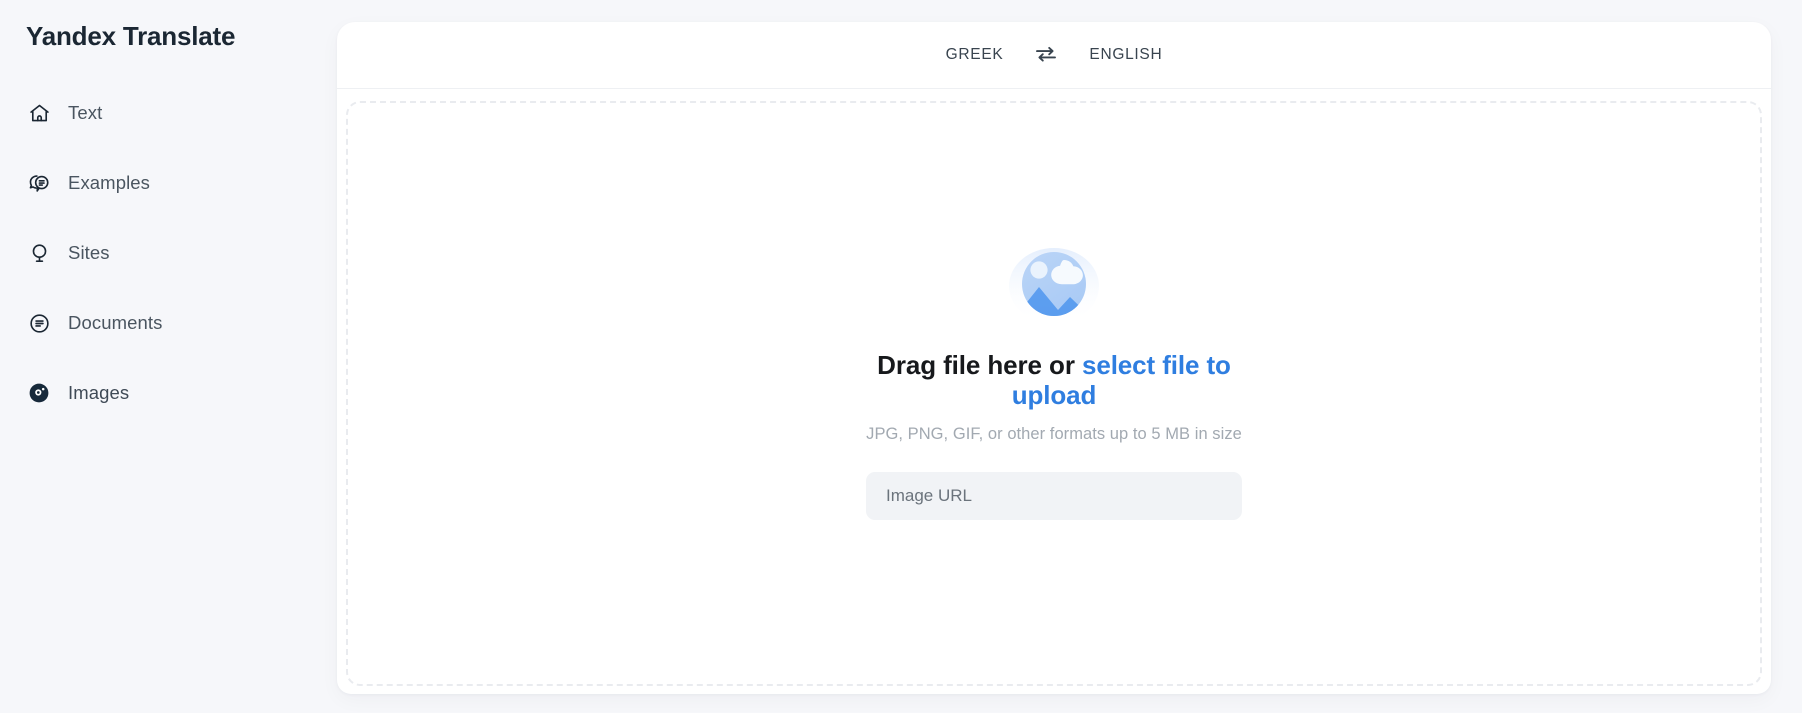  I want to click on swap-languages-button, so click(1046, 55).